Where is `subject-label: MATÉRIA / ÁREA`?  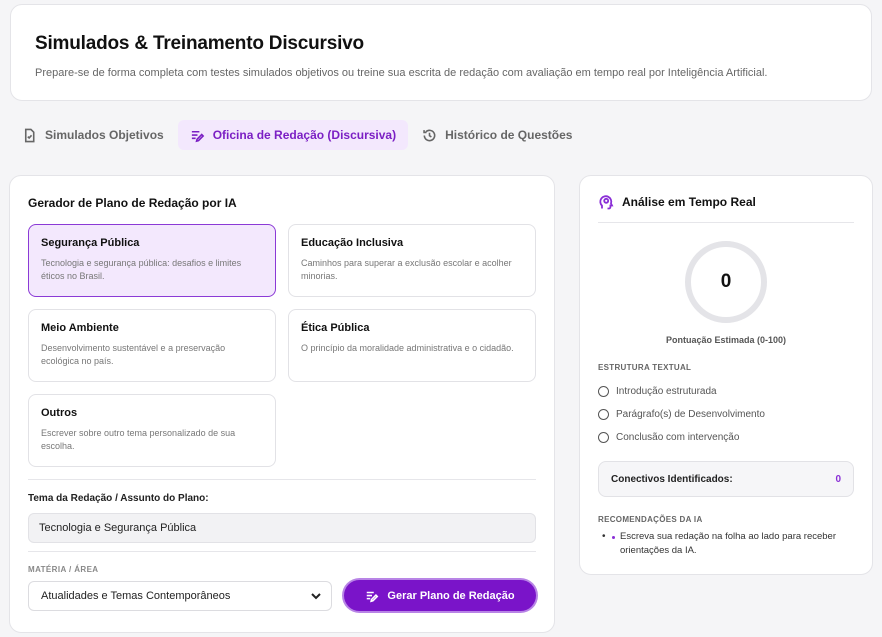 subject-label: MATÉRIA / ÁREA is located at coordinates (63, 569).